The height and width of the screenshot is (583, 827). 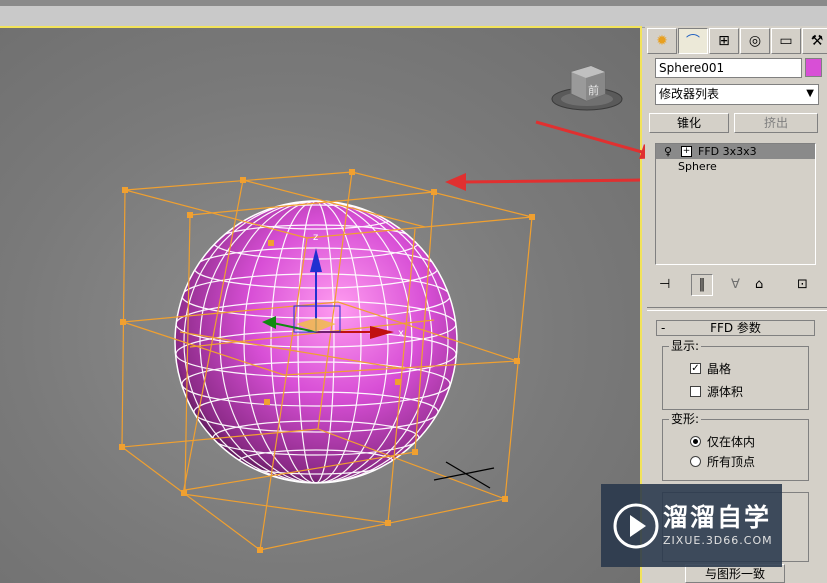 What do you see at coordinates (731, 442) in the screenshot?
I see `only-in-volume-label: 仅在体内` at bounding box center [731, 442].